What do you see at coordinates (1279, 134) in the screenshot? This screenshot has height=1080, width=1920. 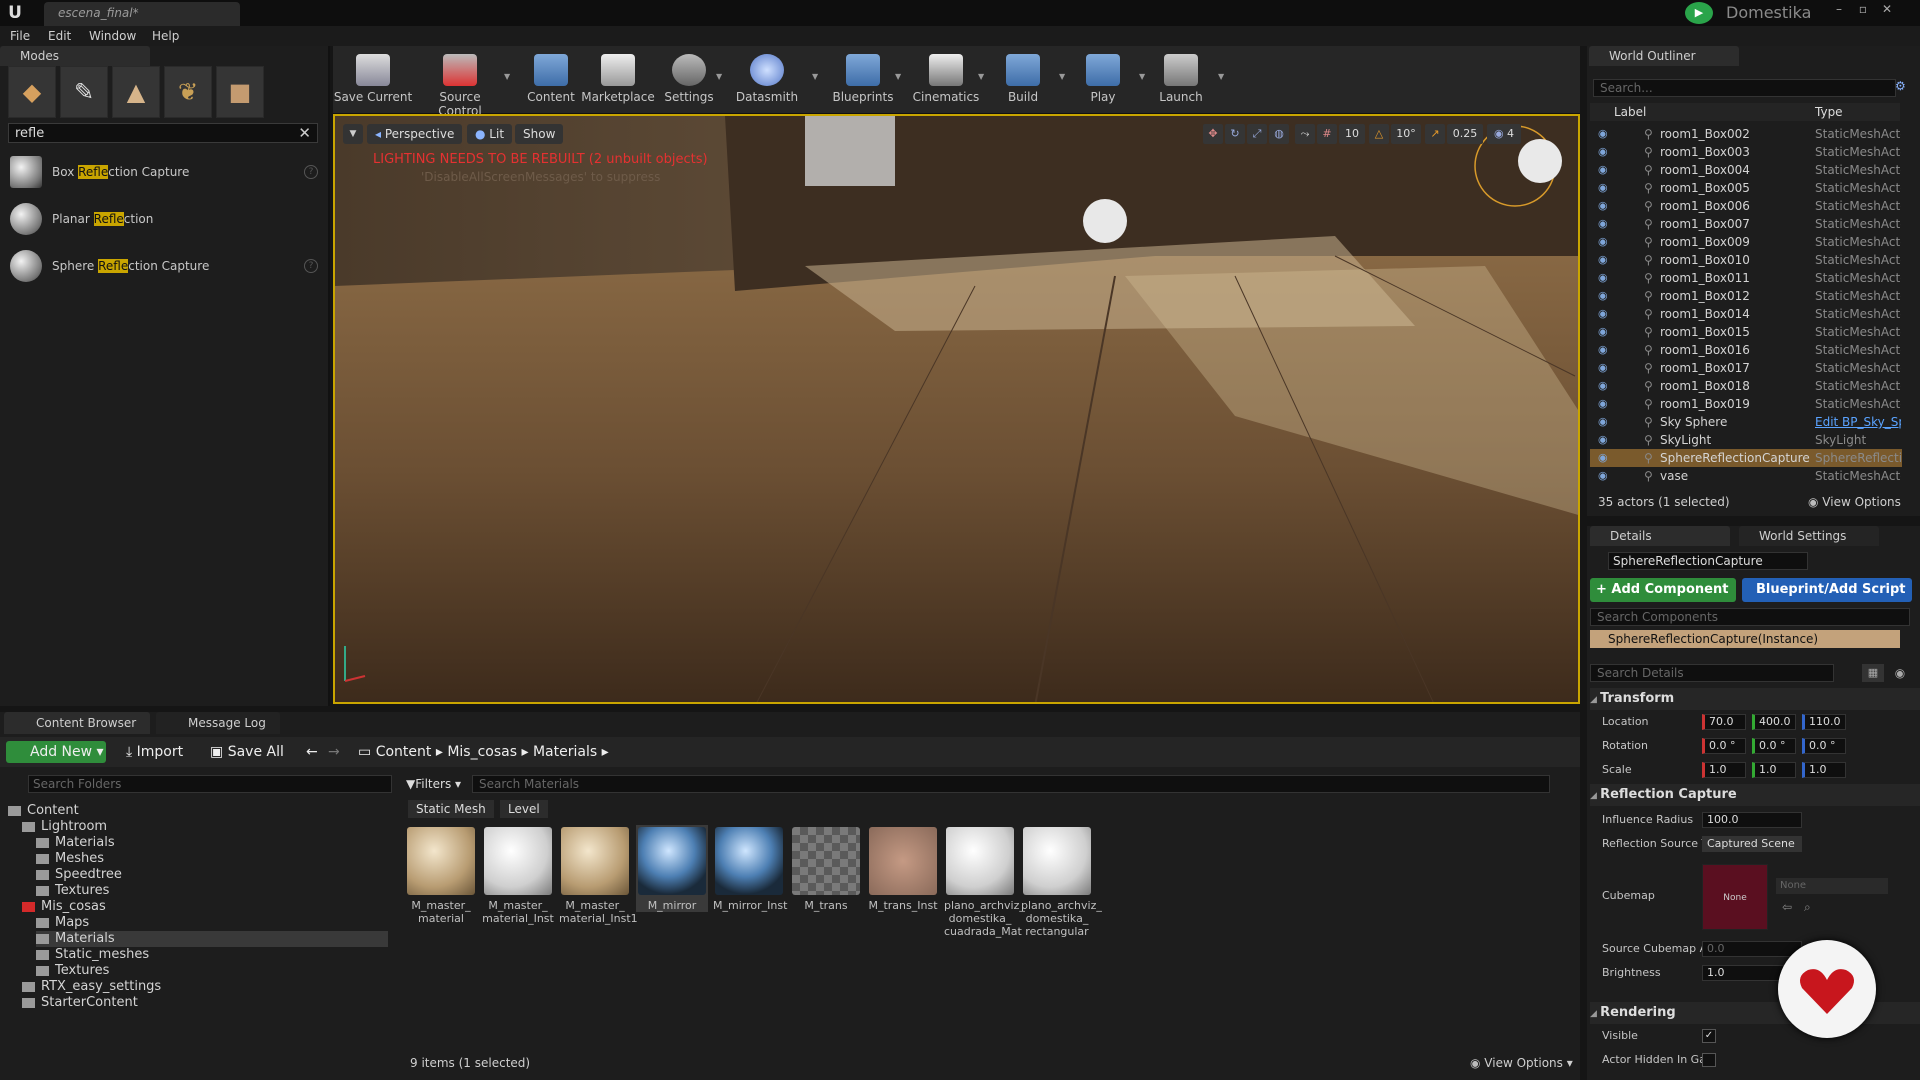 I see `world-icon: ◍` at bounding box center [1279, 134].